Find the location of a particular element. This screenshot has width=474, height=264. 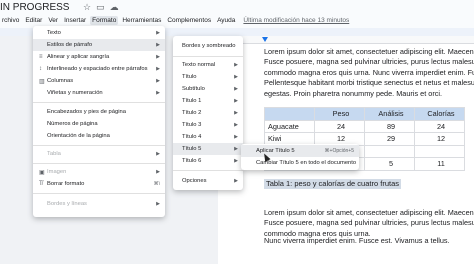

menu-item-texto-normal: Texto normal ▶ is located at coordinates (208, 65).